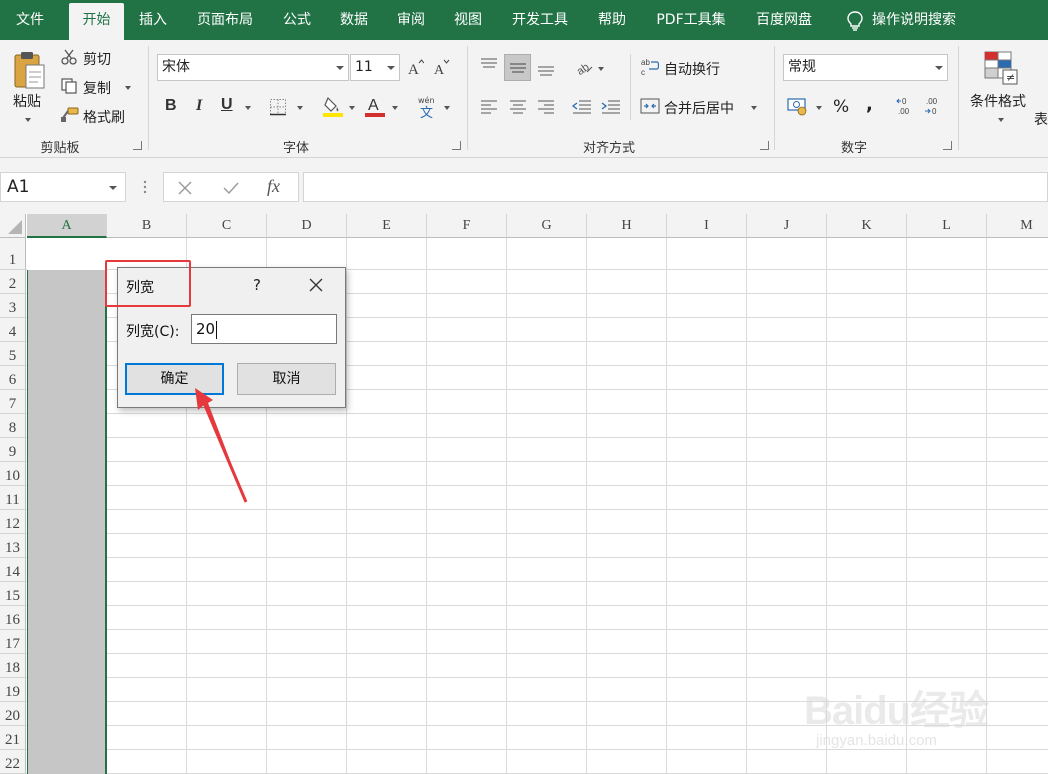 The height and width of the screenshot is (774, 1048). Describe the element at coordinates (67, 226) in the screenshot. I see `column-header-a: A` at that location.